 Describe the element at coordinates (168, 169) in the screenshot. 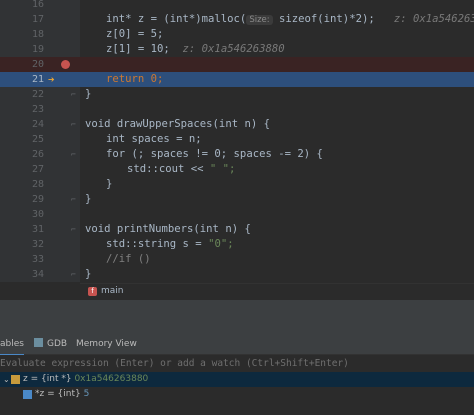

I see `code-segment: std::cout <<` at that location.